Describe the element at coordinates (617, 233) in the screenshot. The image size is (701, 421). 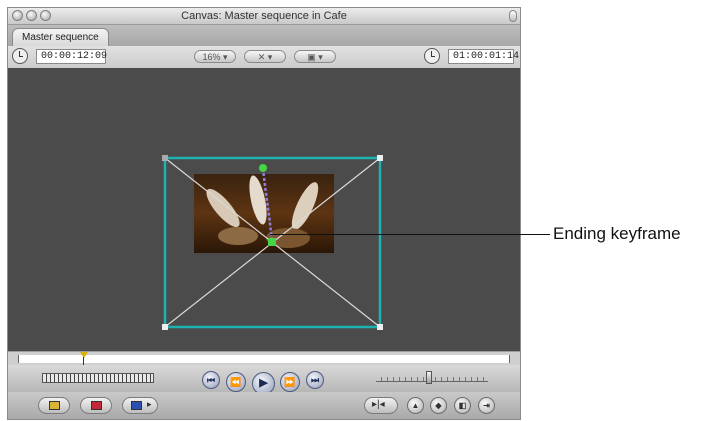
I see `ending-keyframe-callout: Ending keyframe` at that location.